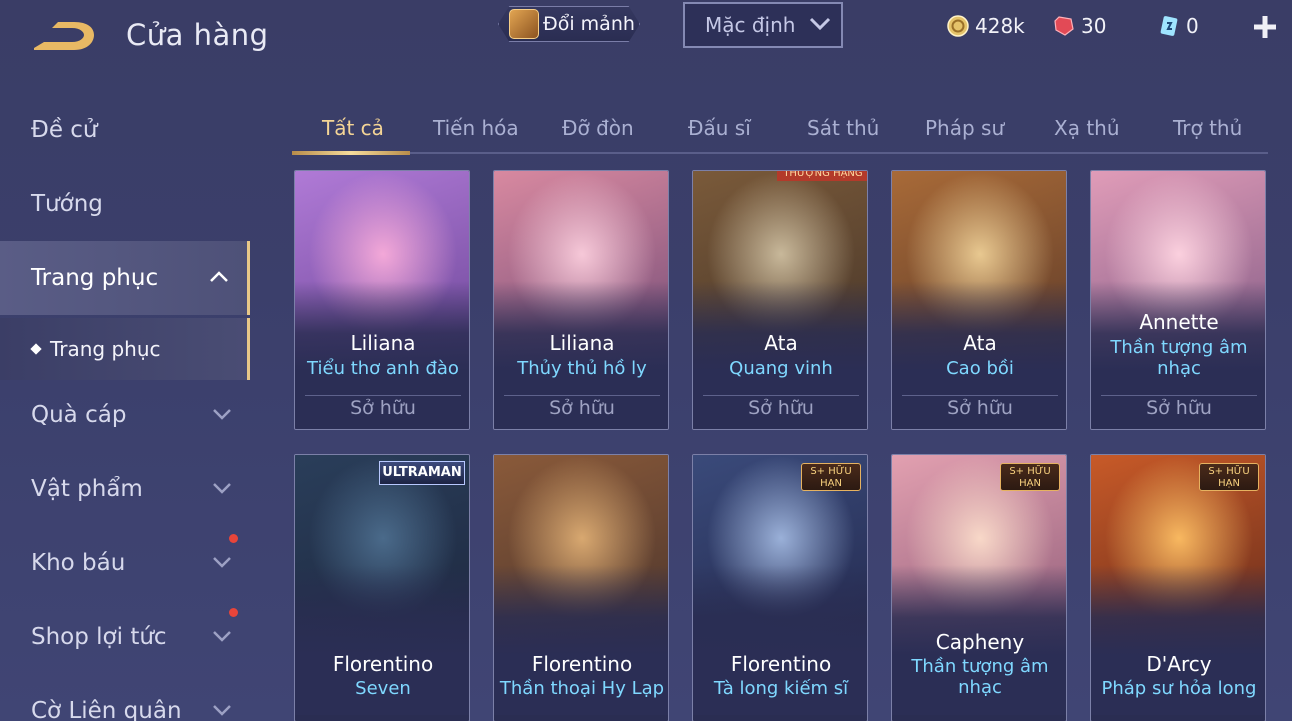 This screenshot has width=1292, height=721. What do you see at coordinates (581, 587) in the screenshot?
I see `skin-card: Florentino Thần thoại Hy Lạp` at bounding box center [581, 587].